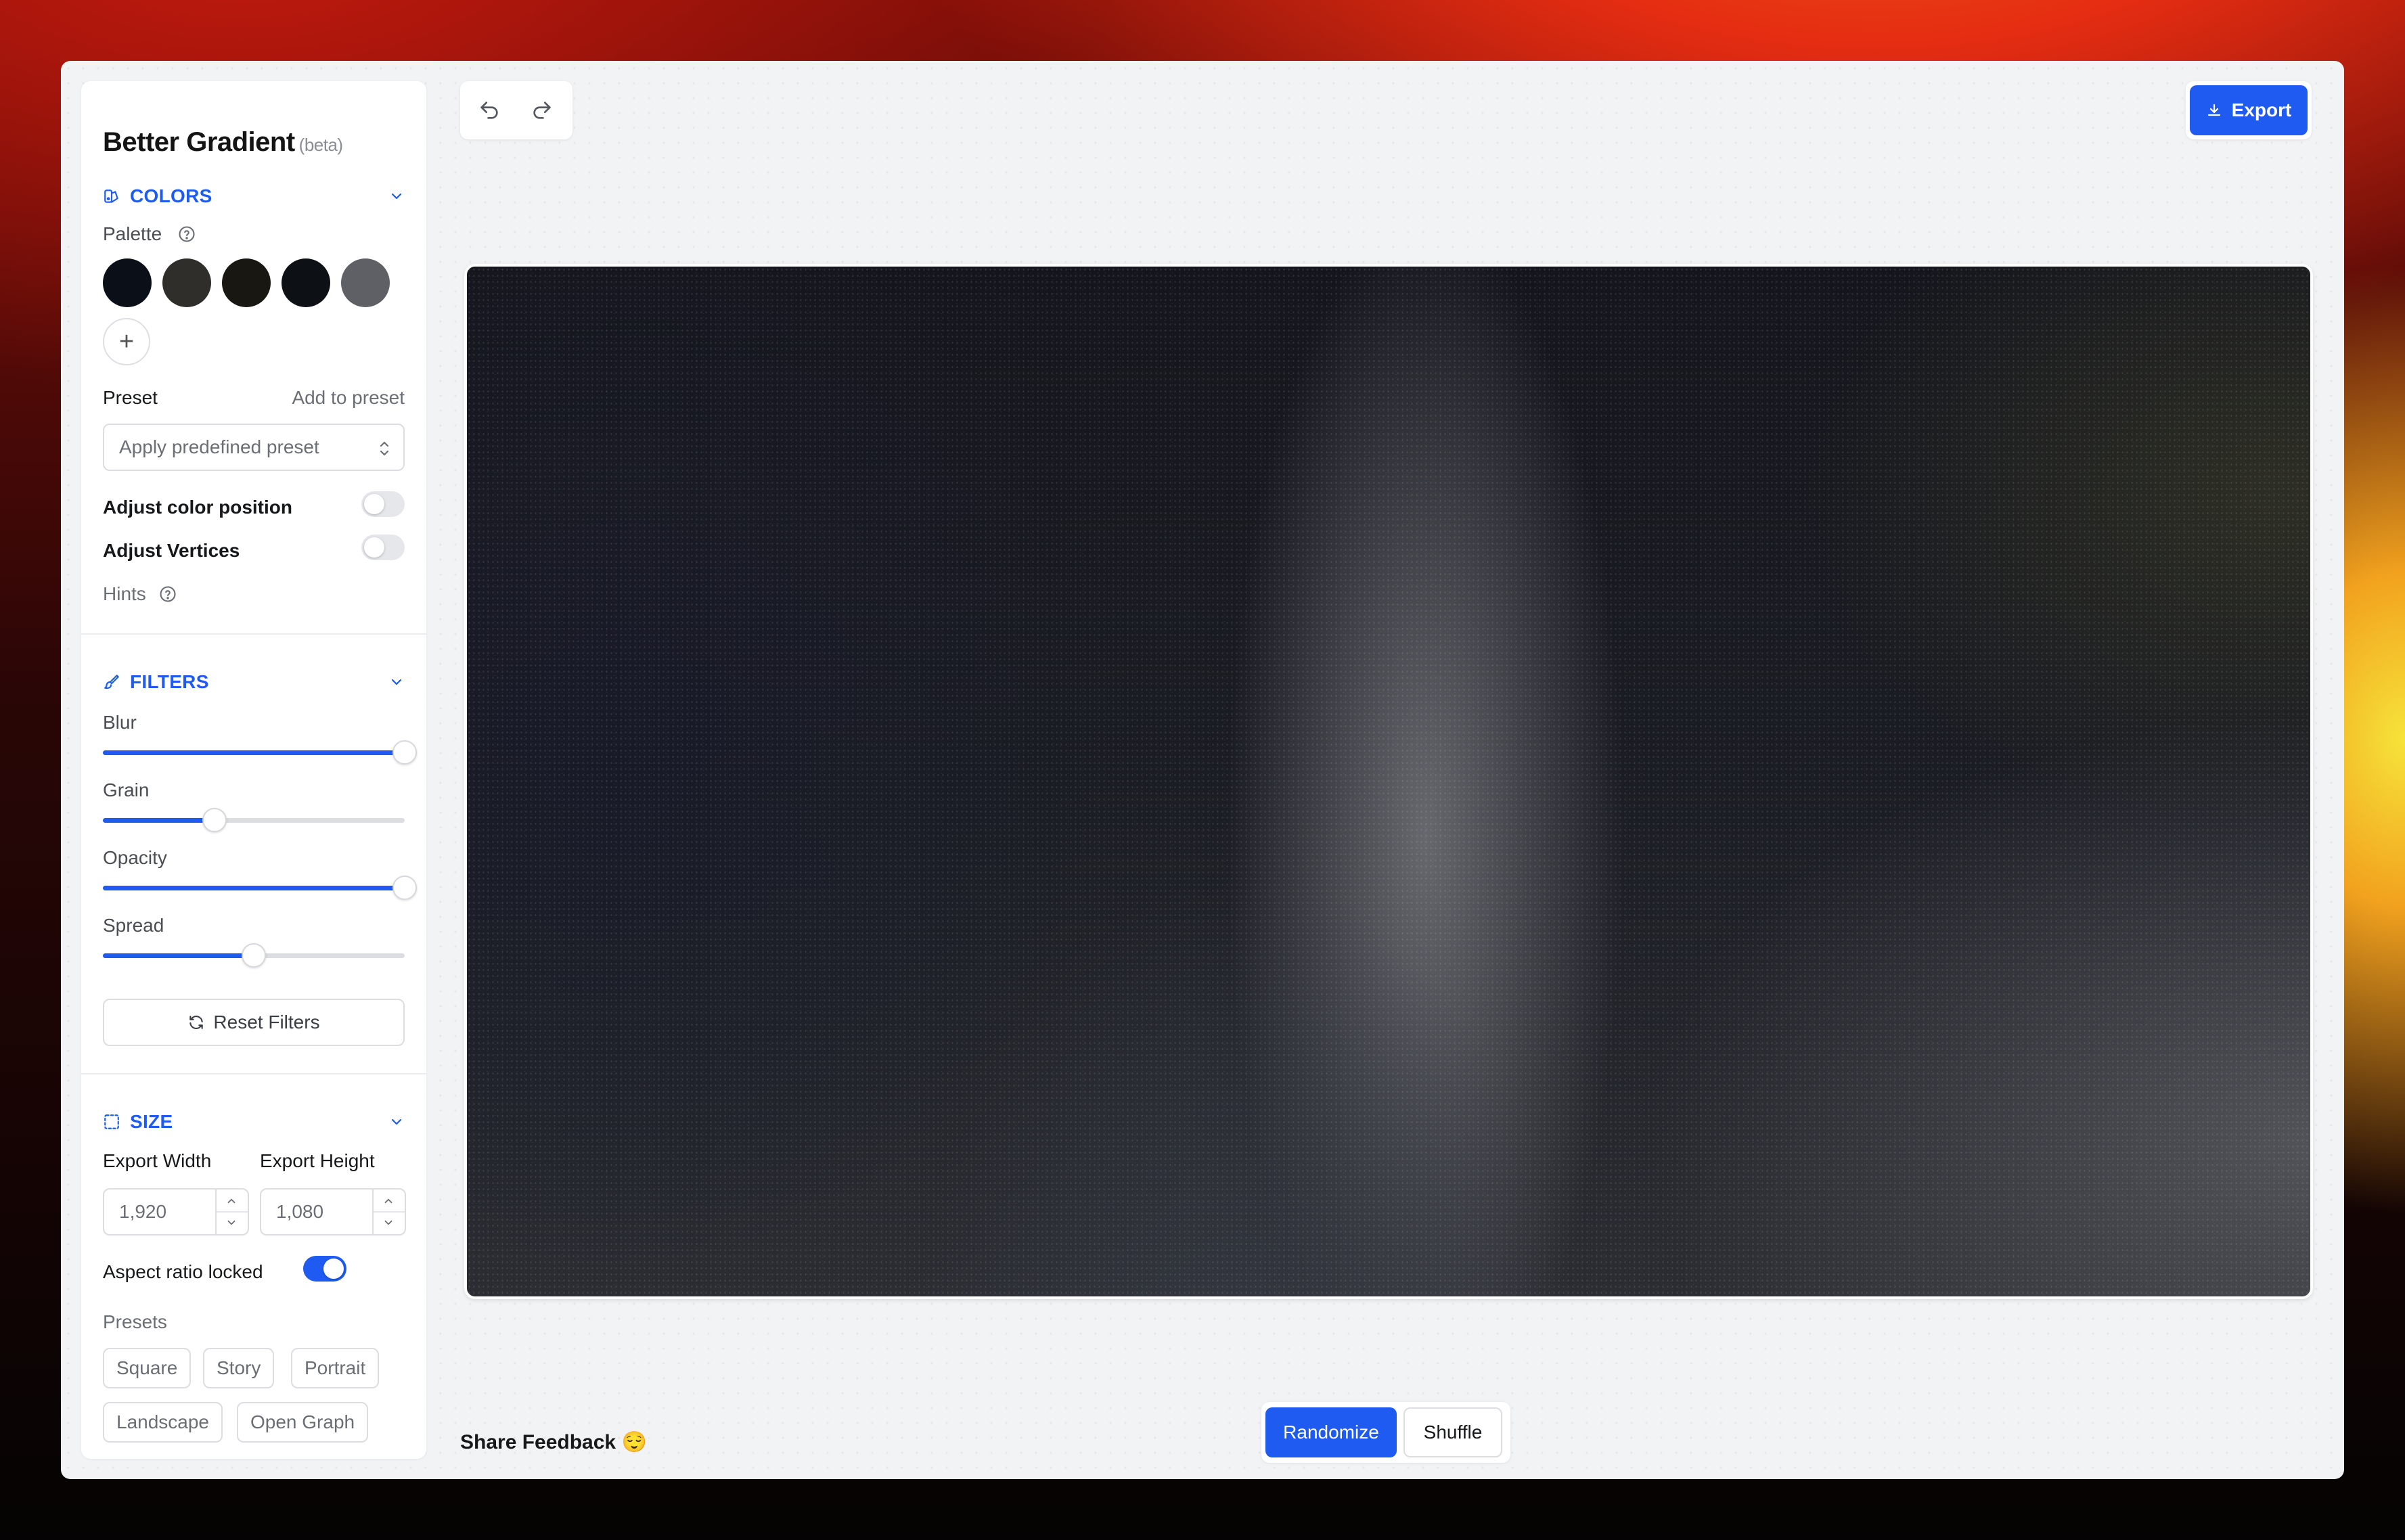  Describe the element at coordinates (111, 1121) in the screenshot. I see `fullscreen-icon` at that location.